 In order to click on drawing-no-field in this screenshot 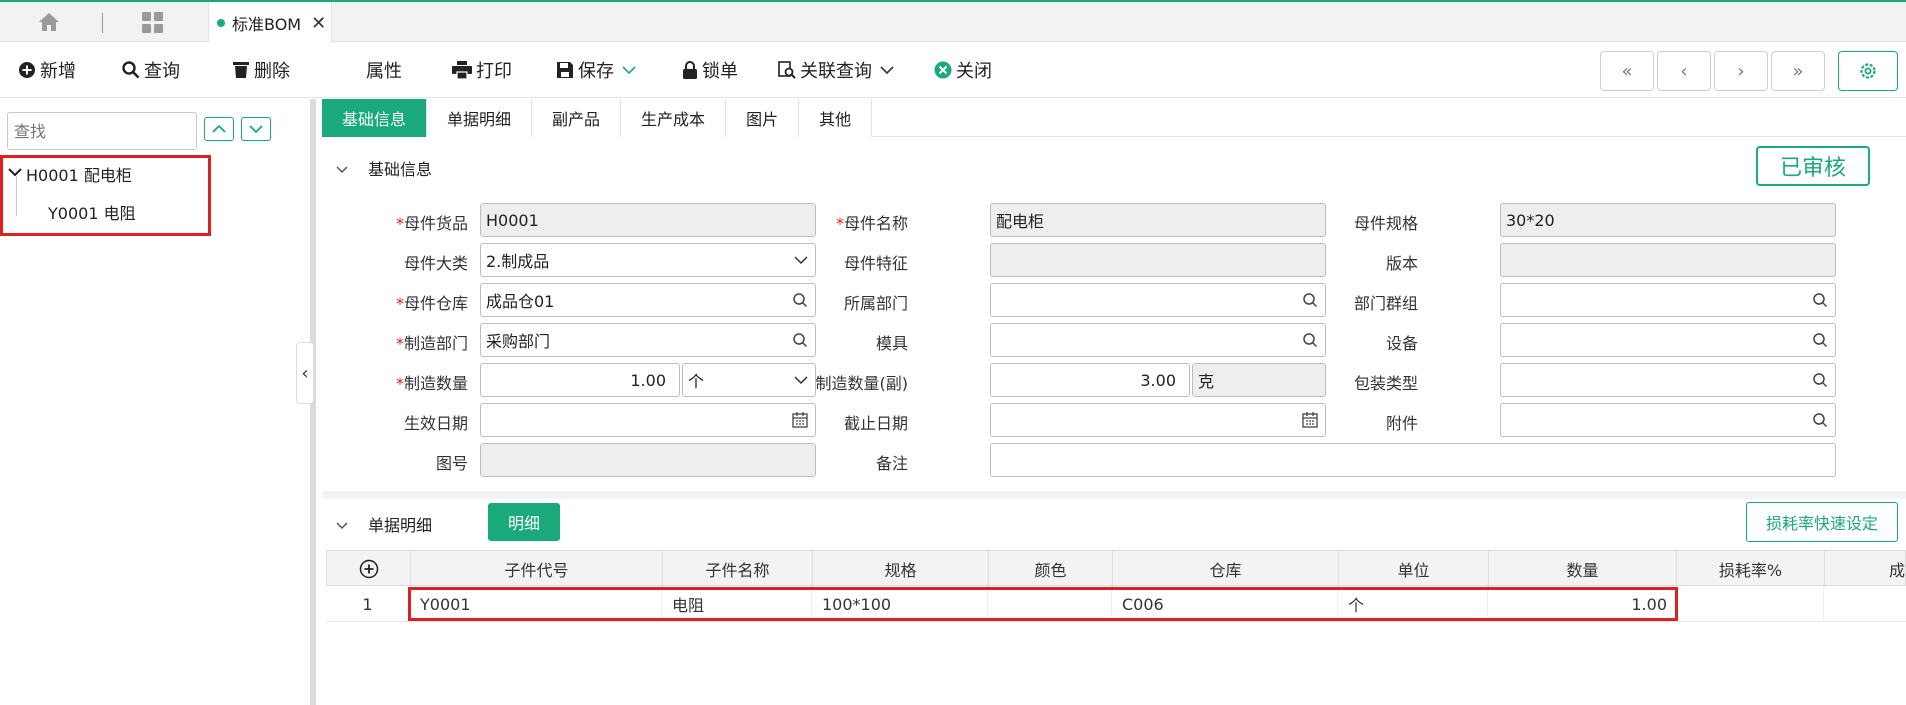, I will do `click(648, 460)`.